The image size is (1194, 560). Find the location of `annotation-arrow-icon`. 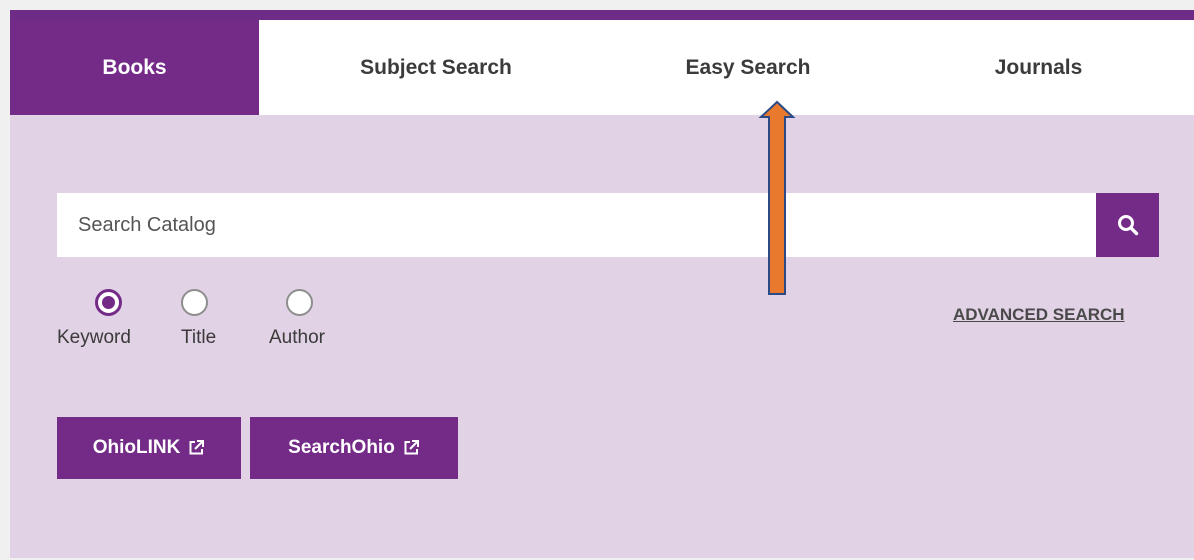

annotation-arrow-icon is located at coordinates (777, 197).